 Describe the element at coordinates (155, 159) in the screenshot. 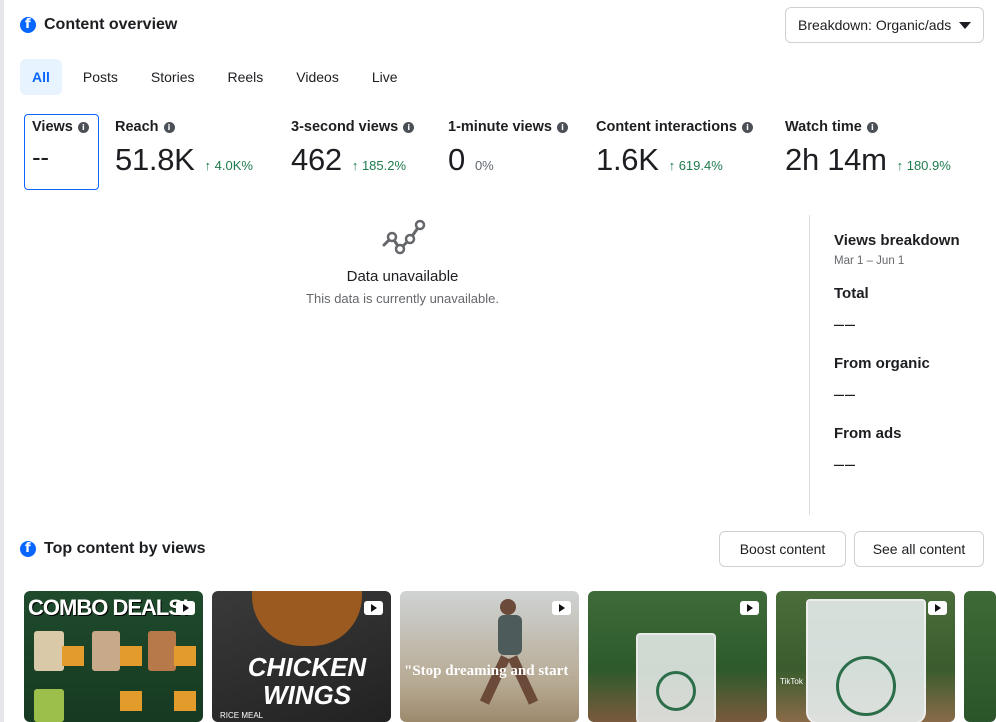

I see `metric-value: 51.8K` at that location.